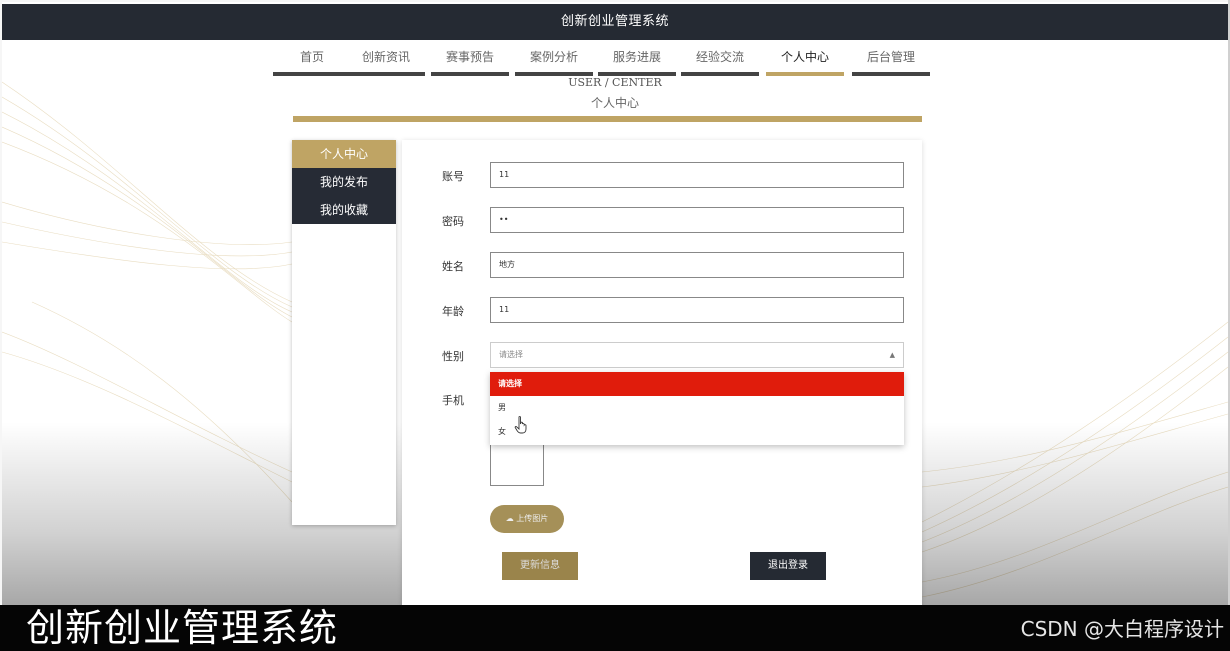  Describe the element at coordinates (520, 425) in the screenshot. I see `hand-pointer-icon` at that location.